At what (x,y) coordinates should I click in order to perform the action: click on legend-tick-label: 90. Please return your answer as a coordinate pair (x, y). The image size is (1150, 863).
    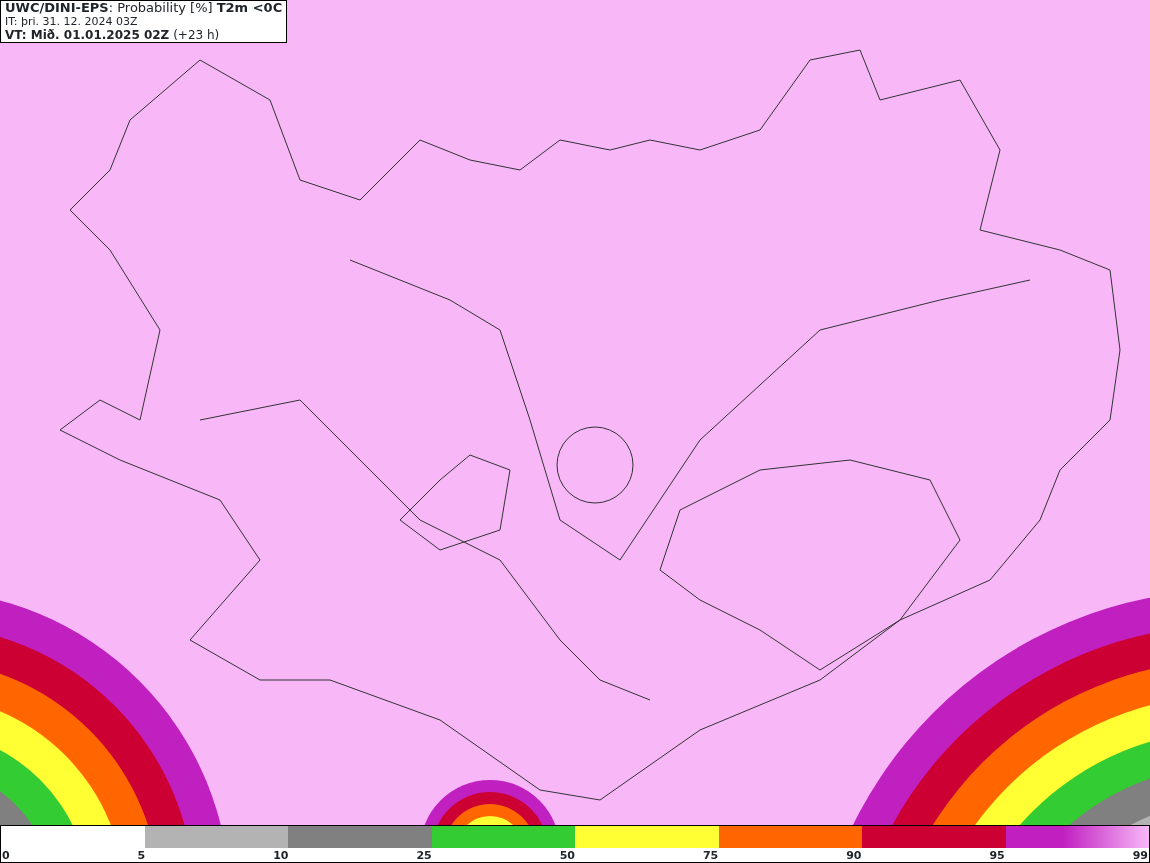
    Looking at the image, I should click on (854, 855).